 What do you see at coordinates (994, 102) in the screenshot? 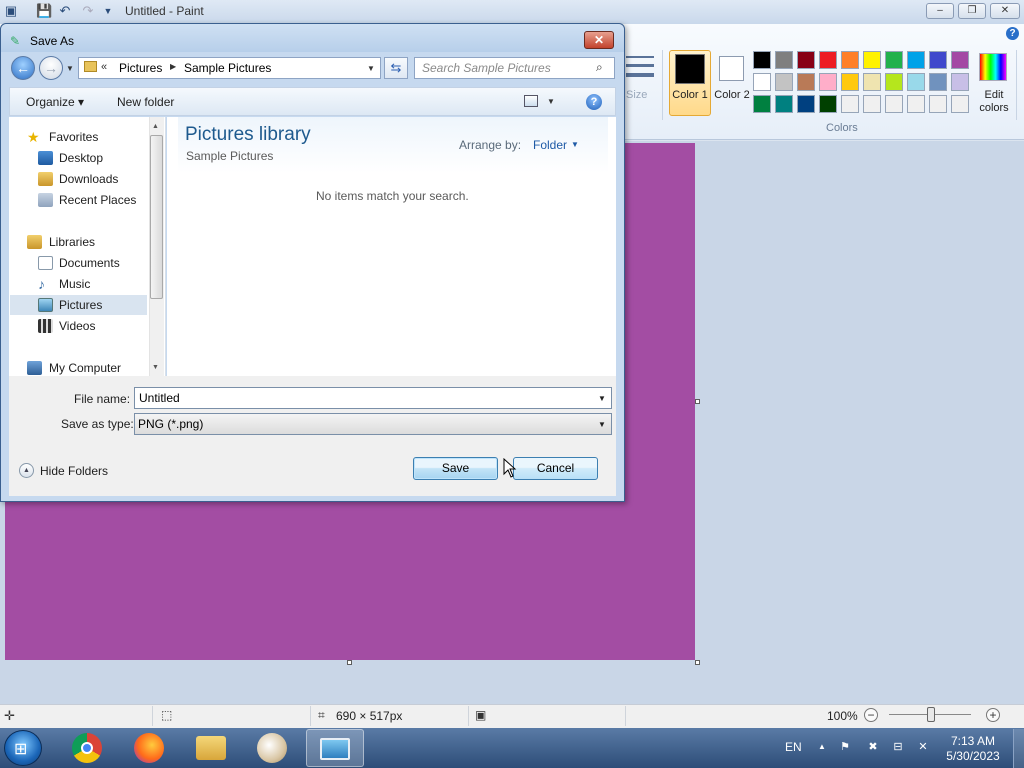
I see `edit-colors-label: Edit colors` at bounding box center [994, 102].